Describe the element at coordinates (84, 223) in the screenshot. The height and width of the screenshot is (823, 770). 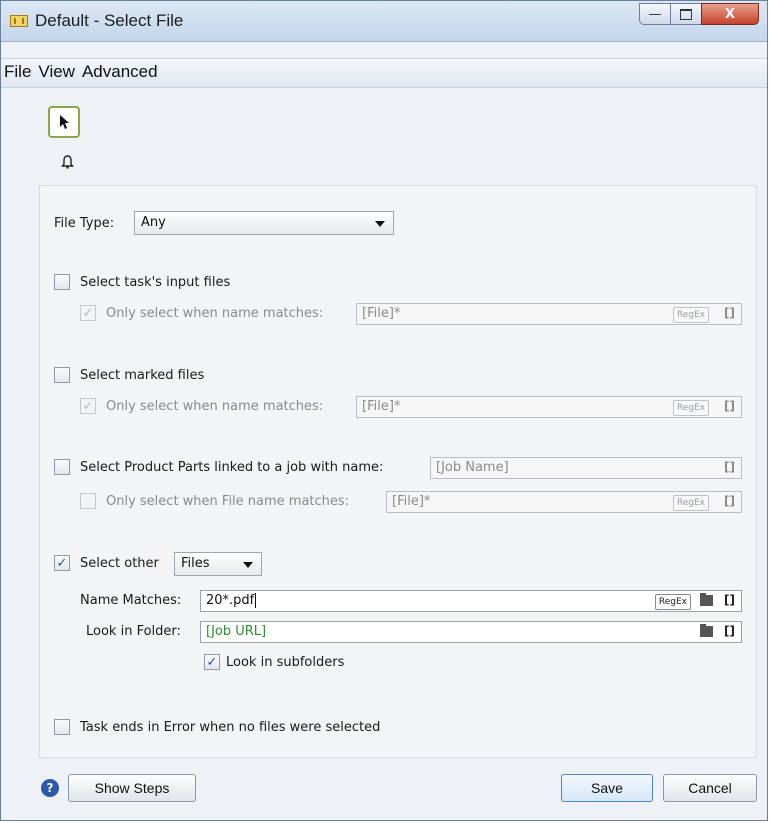
I see `file-type-label: File Type:` at that location.